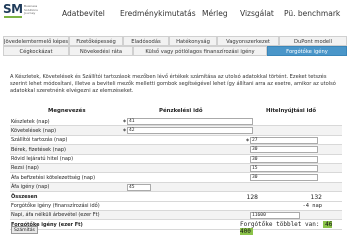  Describe the element at coordinates (158, 13) in the screenshot. I see `nav-eredmenykimutatas: Eredménykimutatás` at that location.